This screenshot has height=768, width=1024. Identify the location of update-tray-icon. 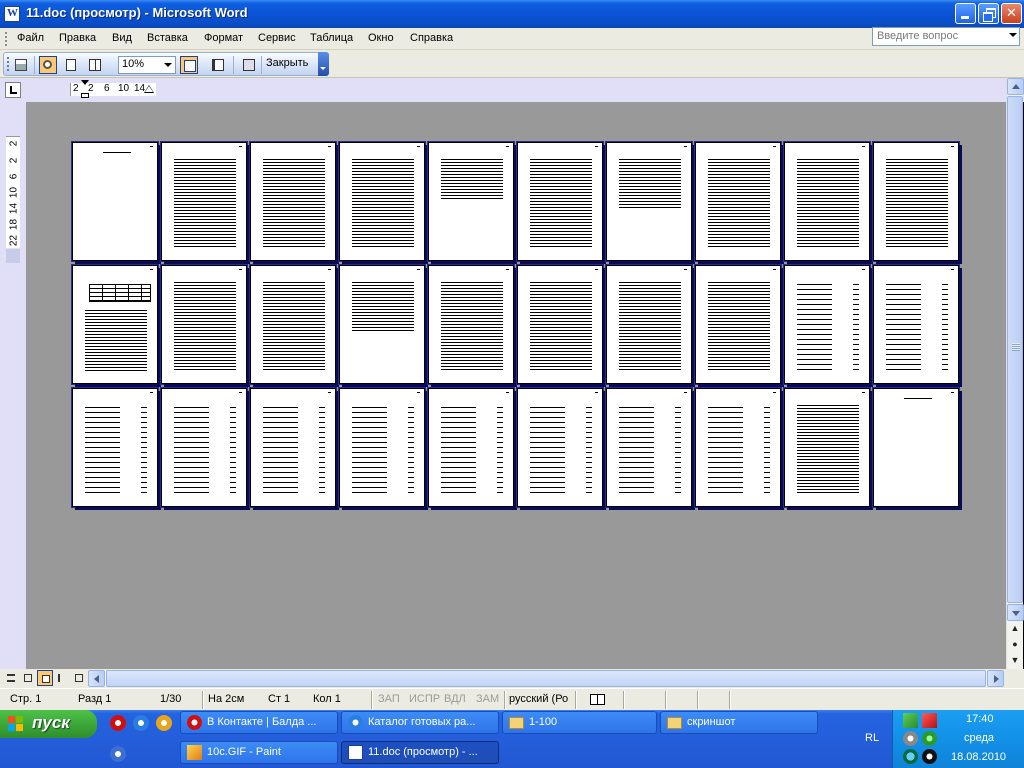
(910, 756).